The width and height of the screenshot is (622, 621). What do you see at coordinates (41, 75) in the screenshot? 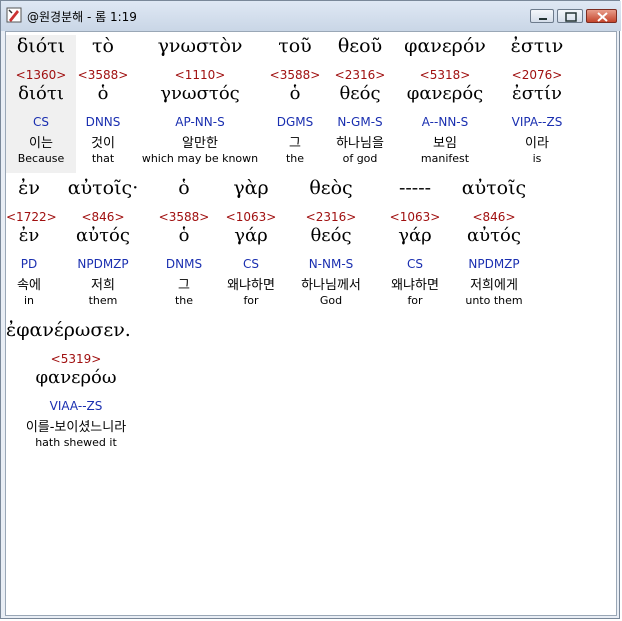
I see `strong-number: <1360>` at bounding box center [41, 75].